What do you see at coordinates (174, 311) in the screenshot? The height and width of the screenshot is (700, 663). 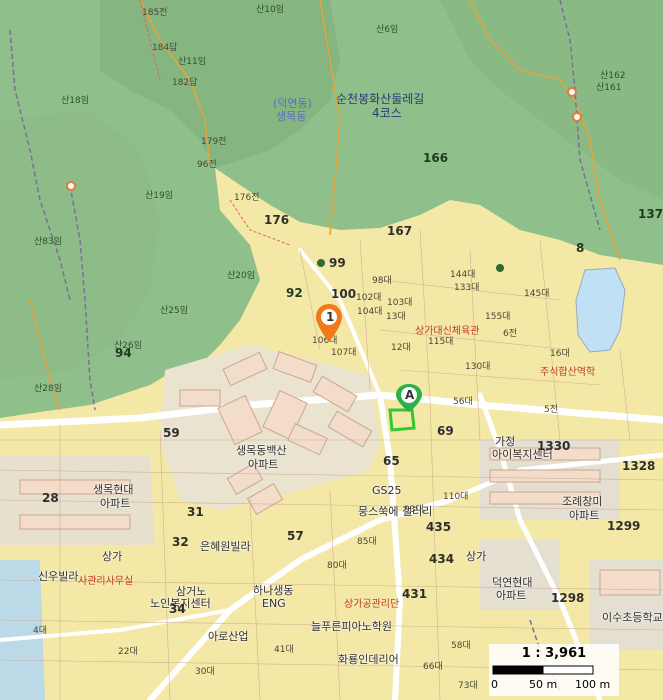 I see `parcel-label: 산25임` at bounding box center [174, 311].